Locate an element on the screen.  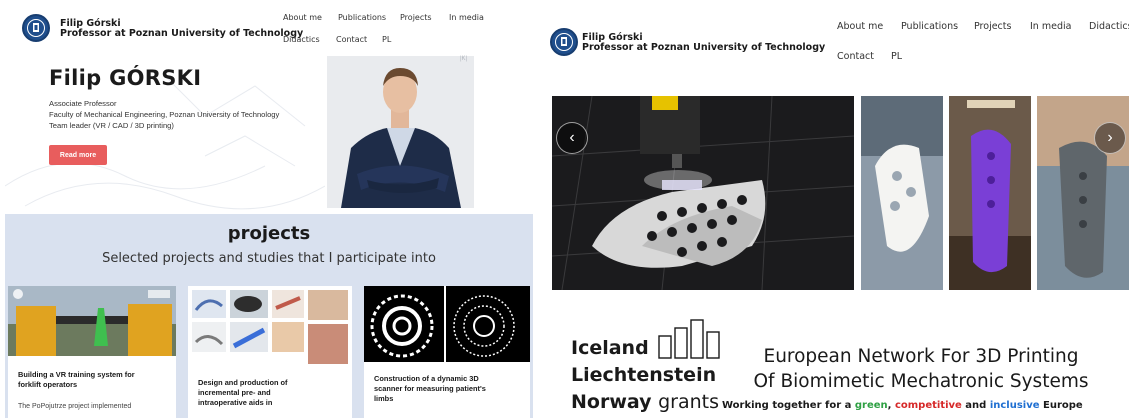
card-description: The PoPojutrze project implemented is located at coordinates (75, 406).